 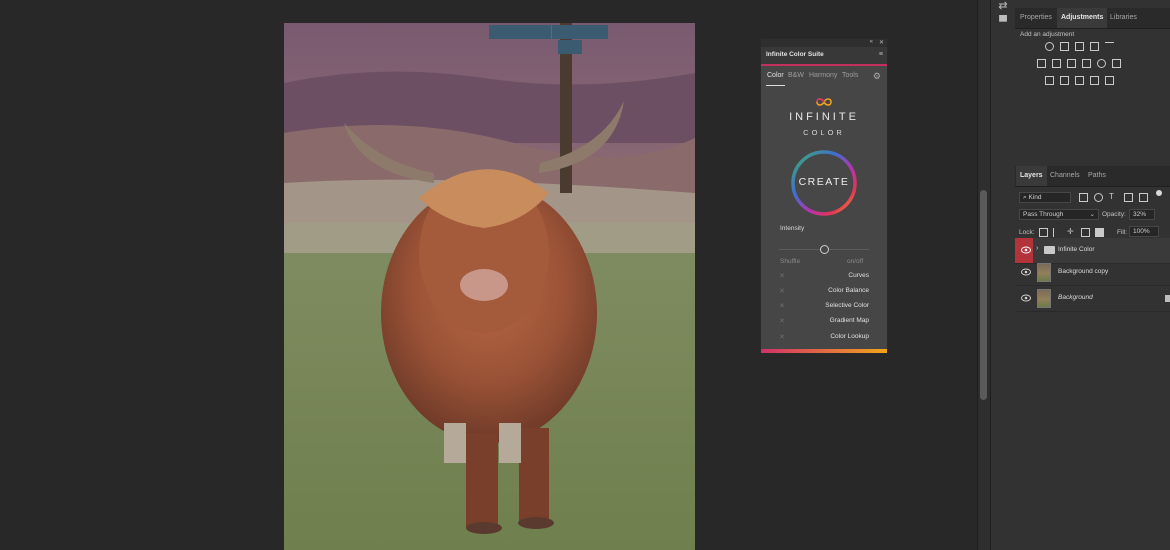 I want to click on fill-field: 100%, so click(x=1144, y=231).